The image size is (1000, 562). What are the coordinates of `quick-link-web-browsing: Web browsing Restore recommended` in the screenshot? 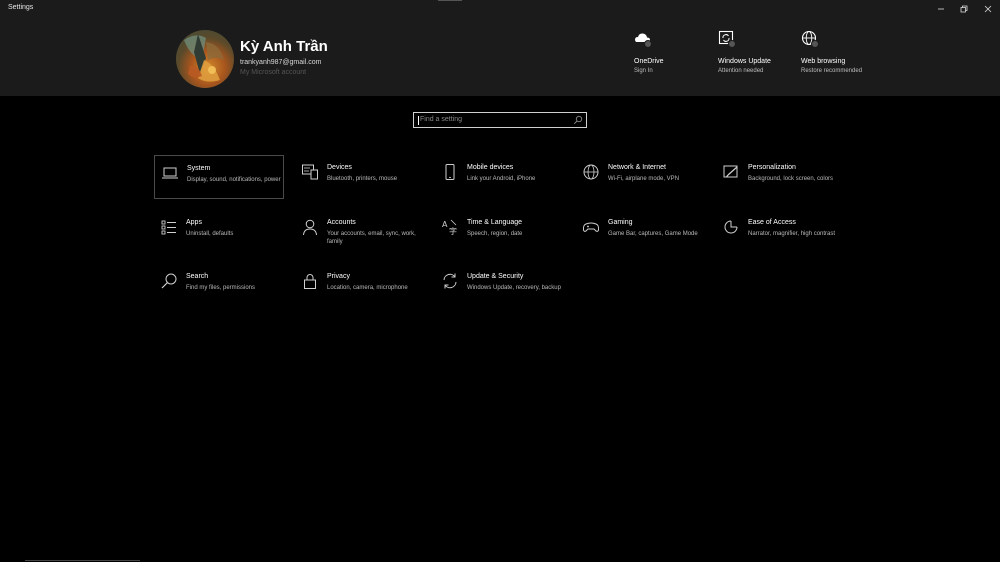 It's located at (841, 52).